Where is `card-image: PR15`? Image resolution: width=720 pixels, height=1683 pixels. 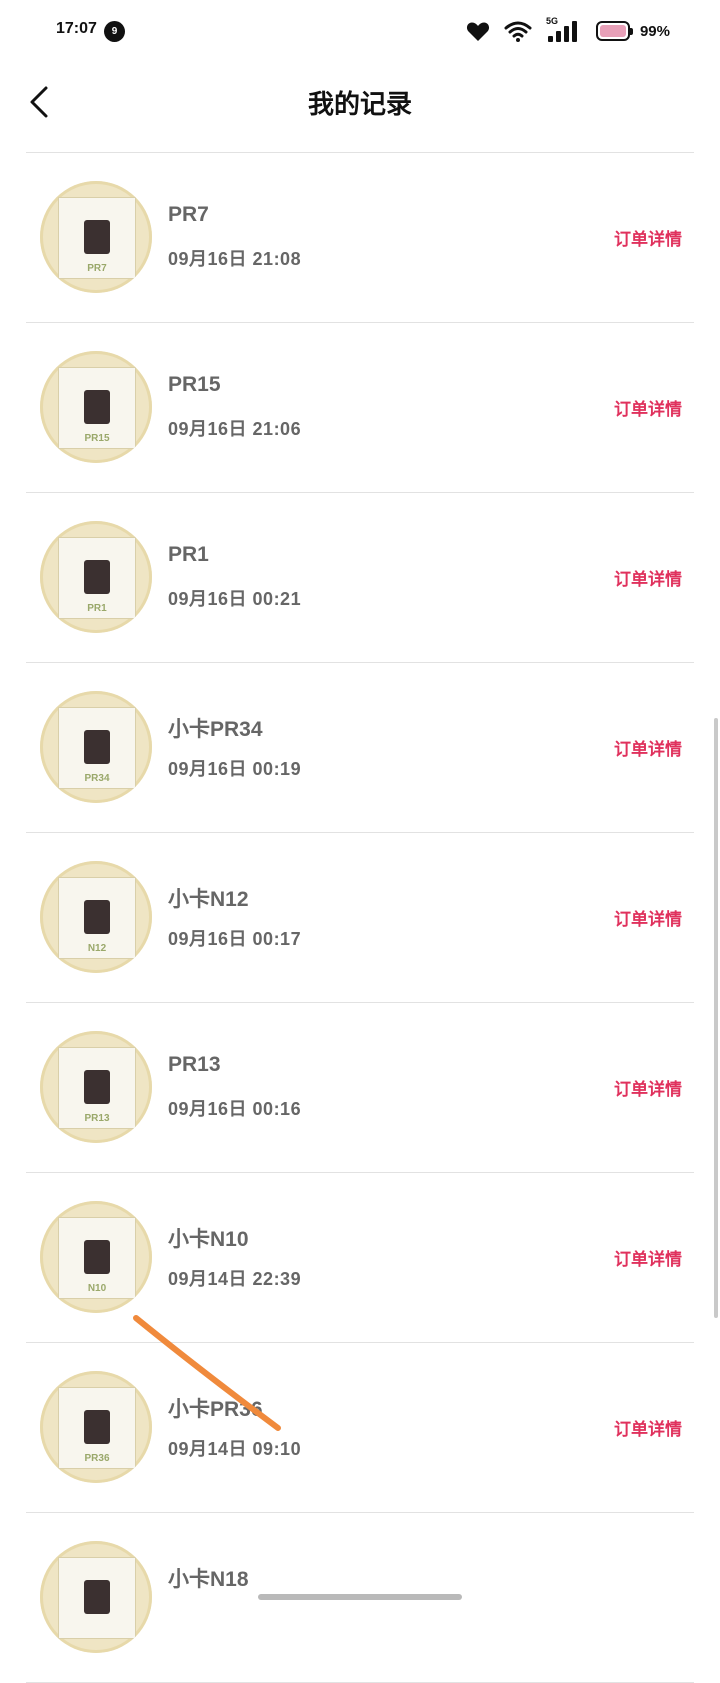 card-image: PR15 is located at coordinates (97, 408).